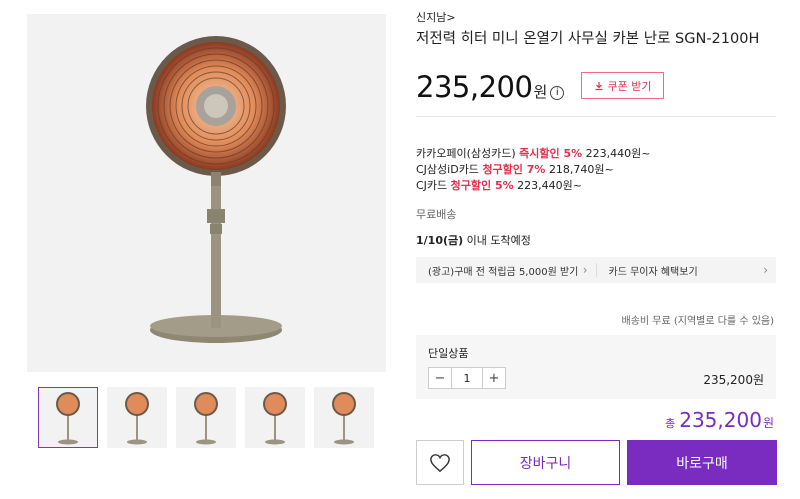 Image resolution: width=800 pixels, height=499 pixels. I want to click on promo-bar: (광고)구매 전 적립금 5,000원 받기 › 카드 무이자 혜택보기 ›, so click(596, 270).